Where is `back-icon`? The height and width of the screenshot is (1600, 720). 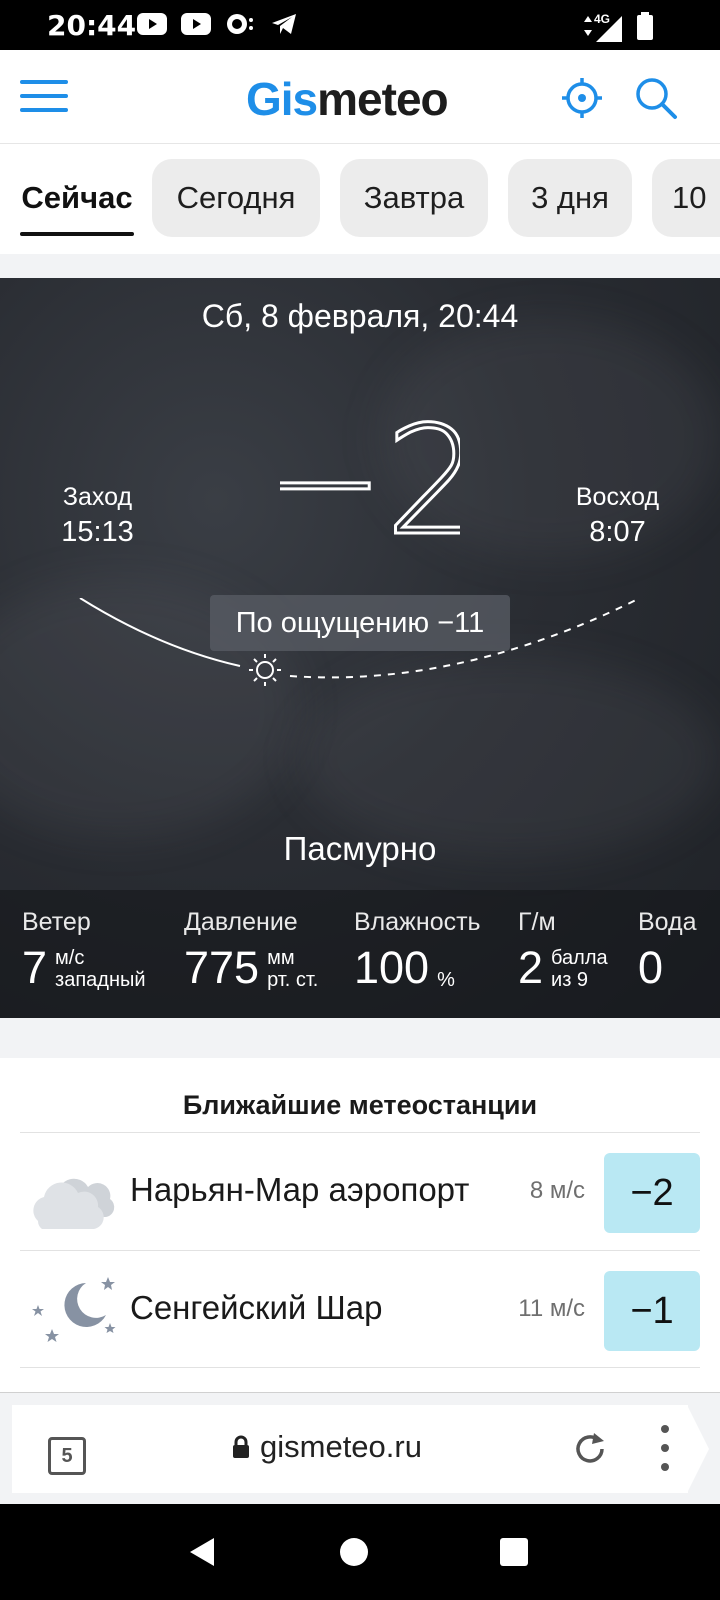
back-icon is located at coordinates (202, 1552).